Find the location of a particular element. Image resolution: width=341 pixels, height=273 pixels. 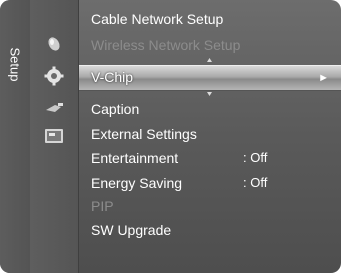

menu-item-energy-saving: Energy Saving : Off is located at coordinates (179, 183).